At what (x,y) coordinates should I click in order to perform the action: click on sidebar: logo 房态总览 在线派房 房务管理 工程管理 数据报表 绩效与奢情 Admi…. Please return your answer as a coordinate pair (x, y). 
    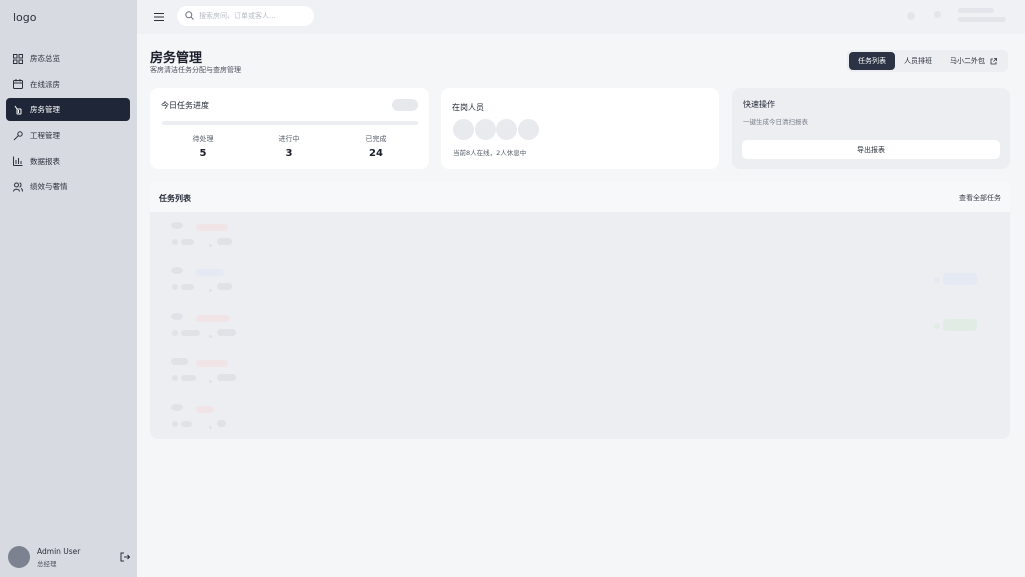
    Looking at the image, I should click on (68, 288).